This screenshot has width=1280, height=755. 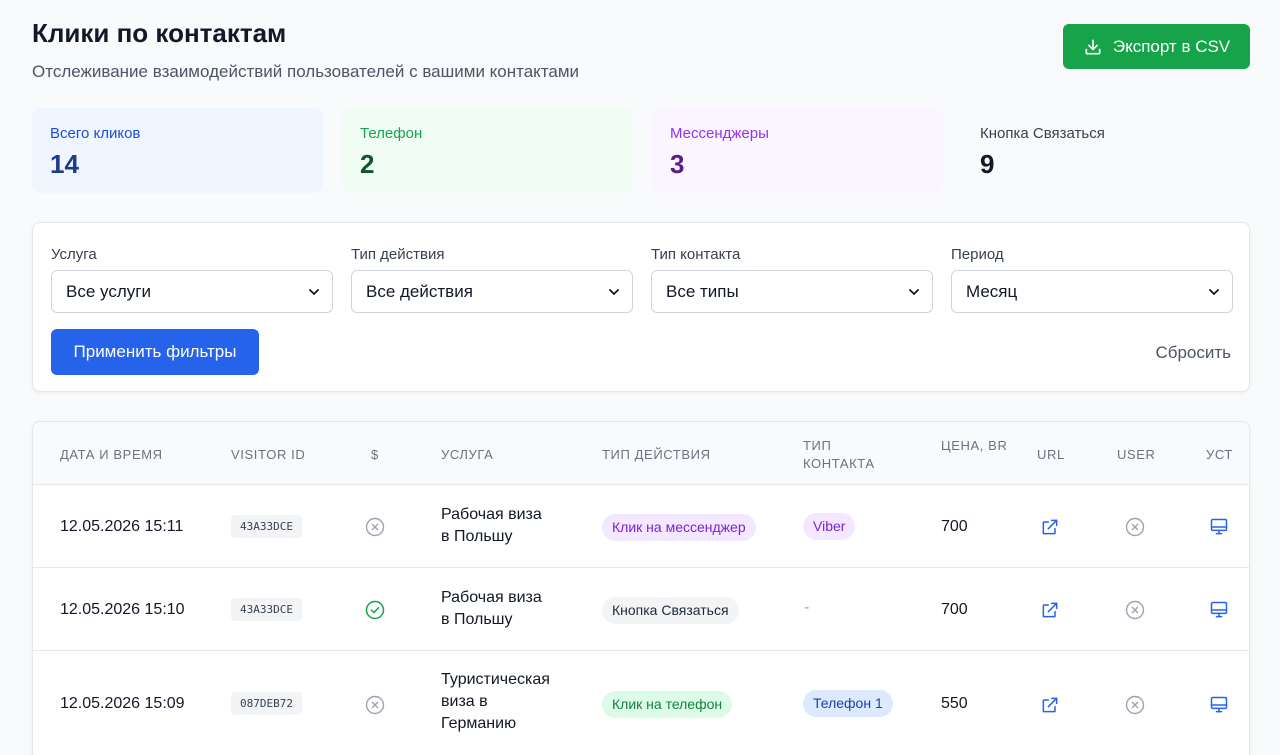 What do you see at coordinates (1042, 133) in the screenshot?
I see `stat-label: Кнопка Связаться` at bounding box center [1042, 133].